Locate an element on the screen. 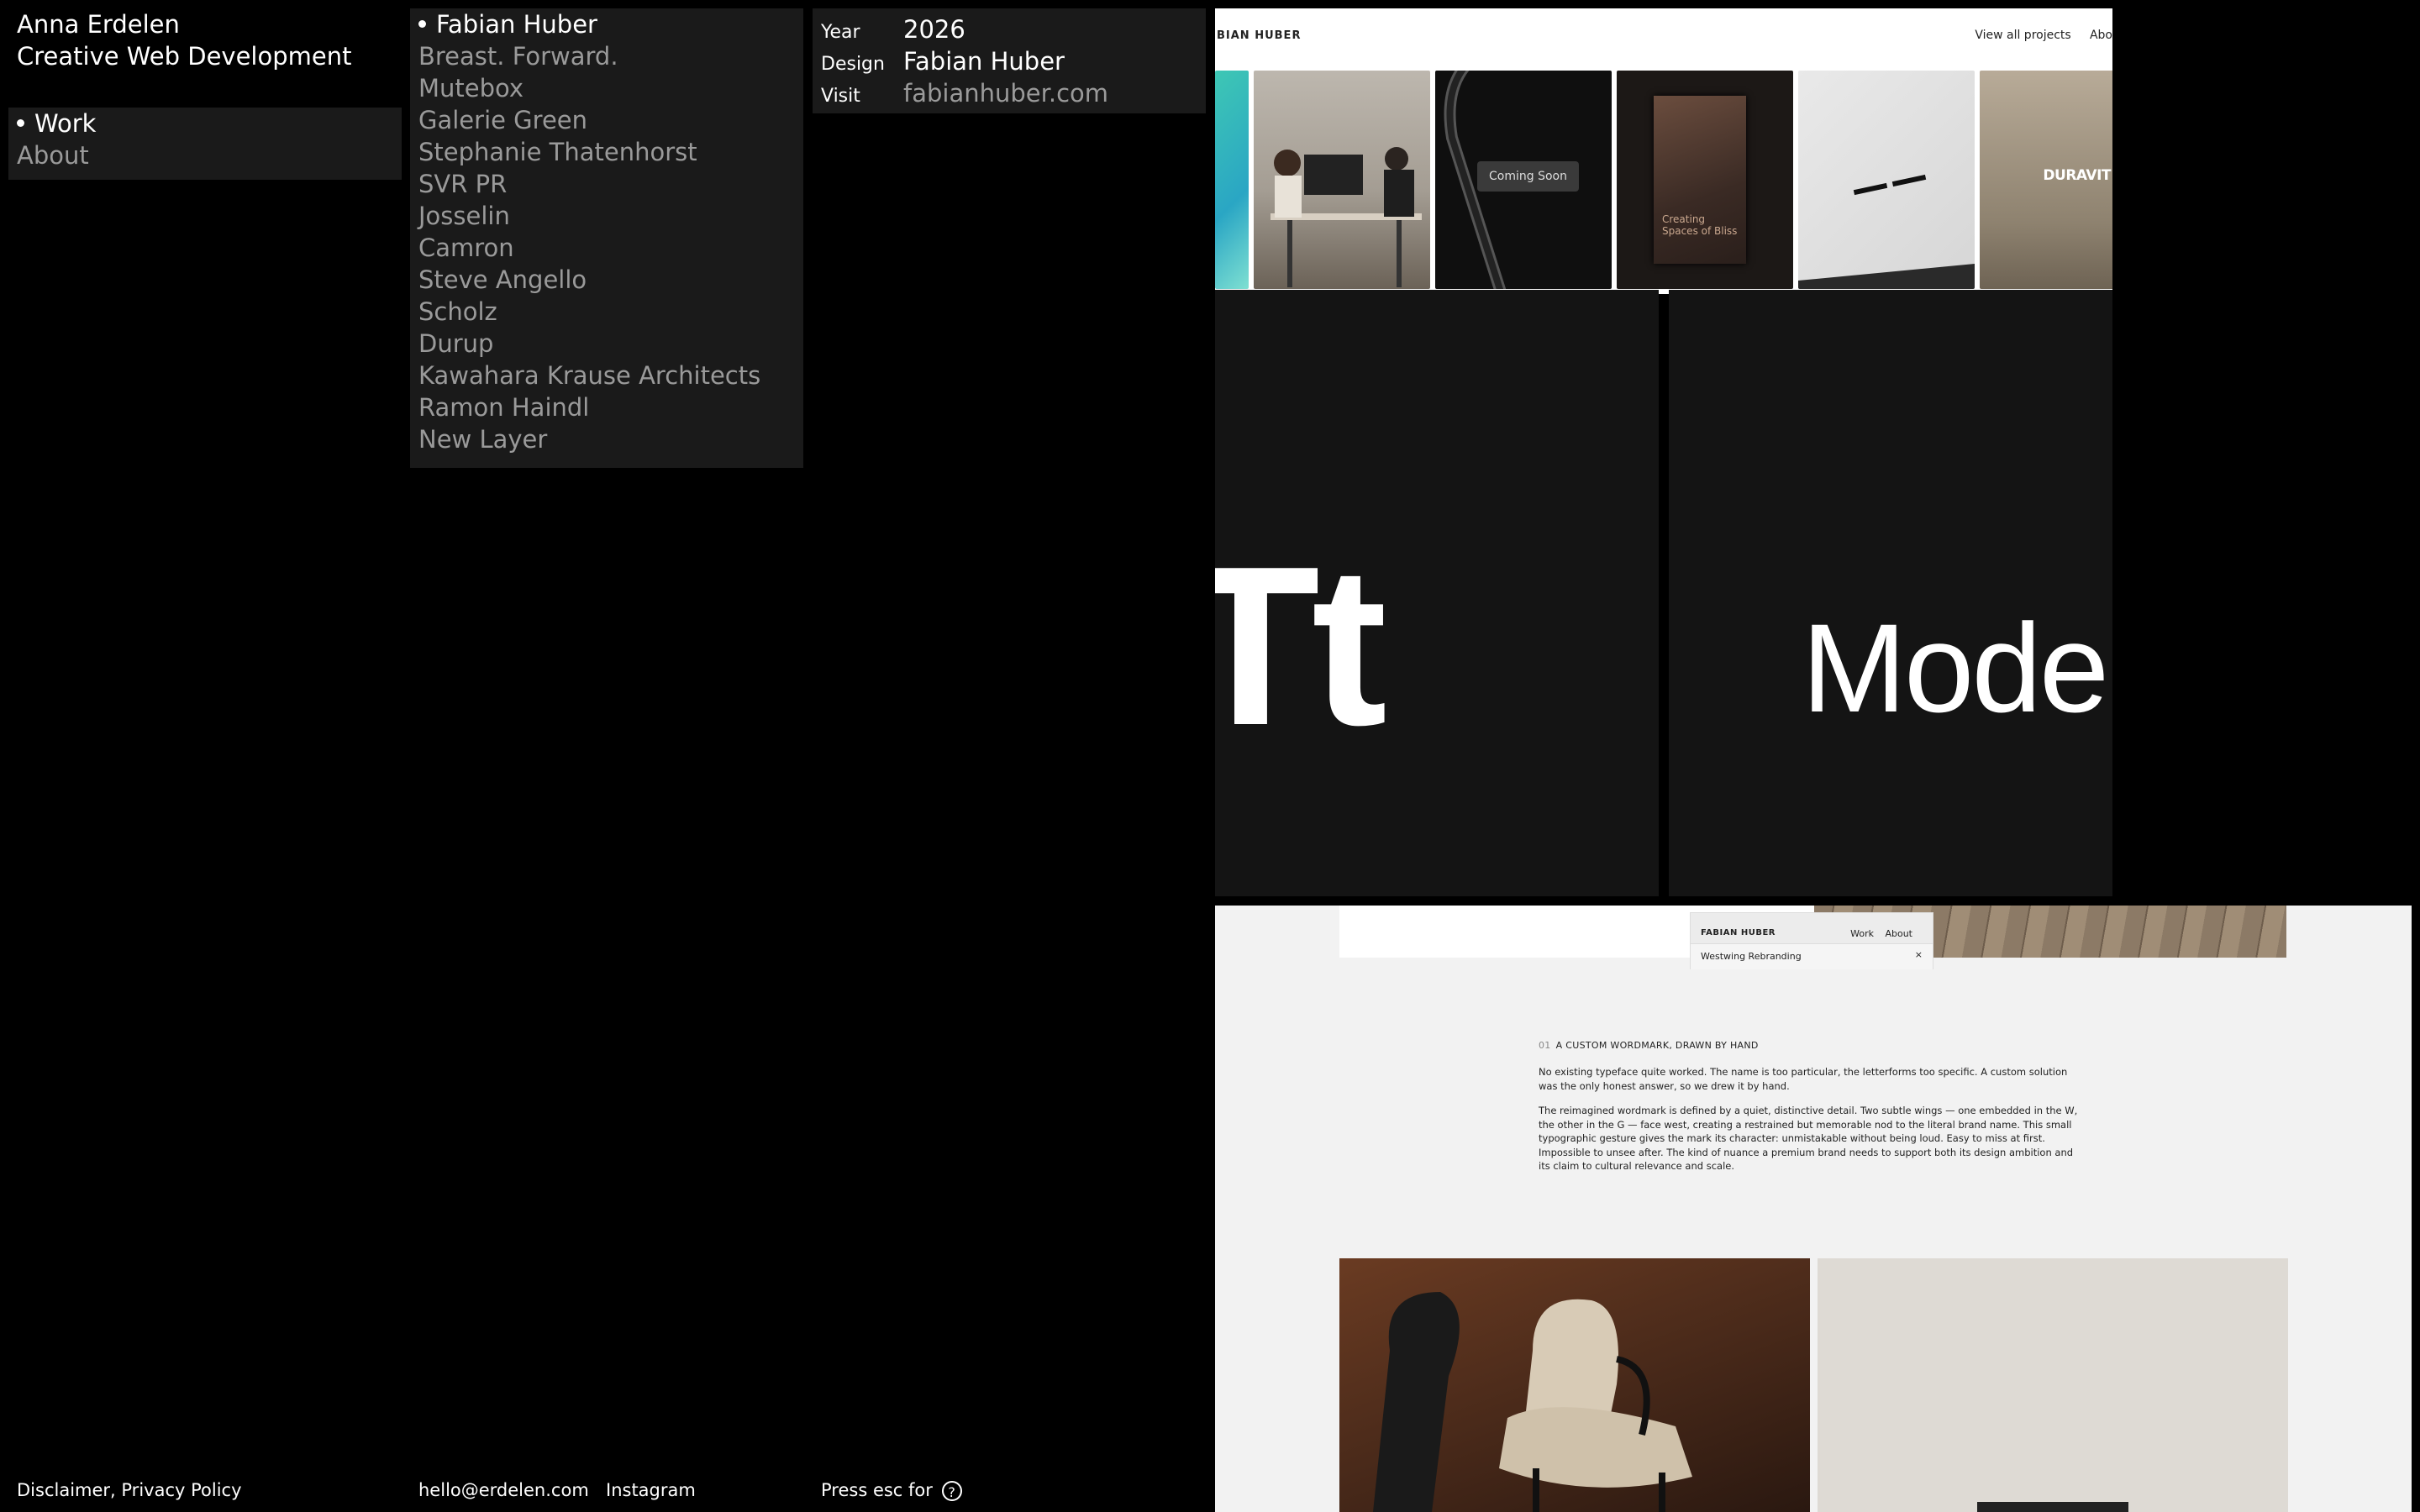 The height and width of the screenshot is (1512, 2420). preview-tile-teal is located at coordinates (1232, 180).